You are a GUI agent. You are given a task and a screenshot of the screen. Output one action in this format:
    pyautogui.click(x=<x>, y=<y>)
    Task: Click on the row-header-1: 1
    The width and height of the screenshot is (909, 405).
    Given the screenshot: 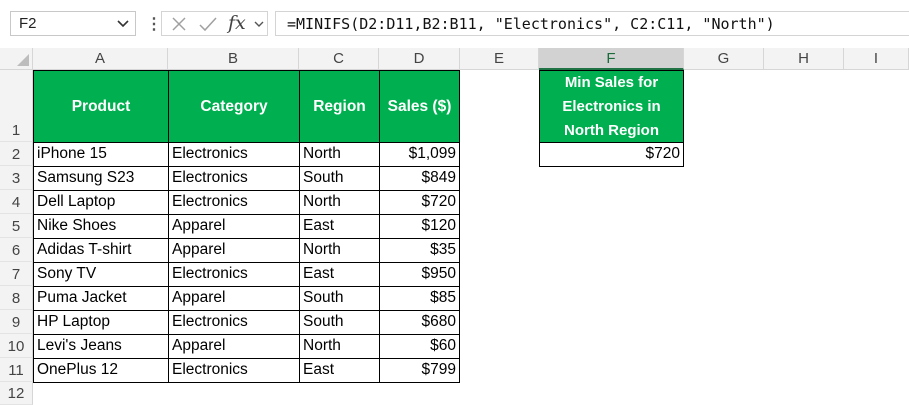 What is the action you would take?
    pyautogui.click(x=16, y=106)
    